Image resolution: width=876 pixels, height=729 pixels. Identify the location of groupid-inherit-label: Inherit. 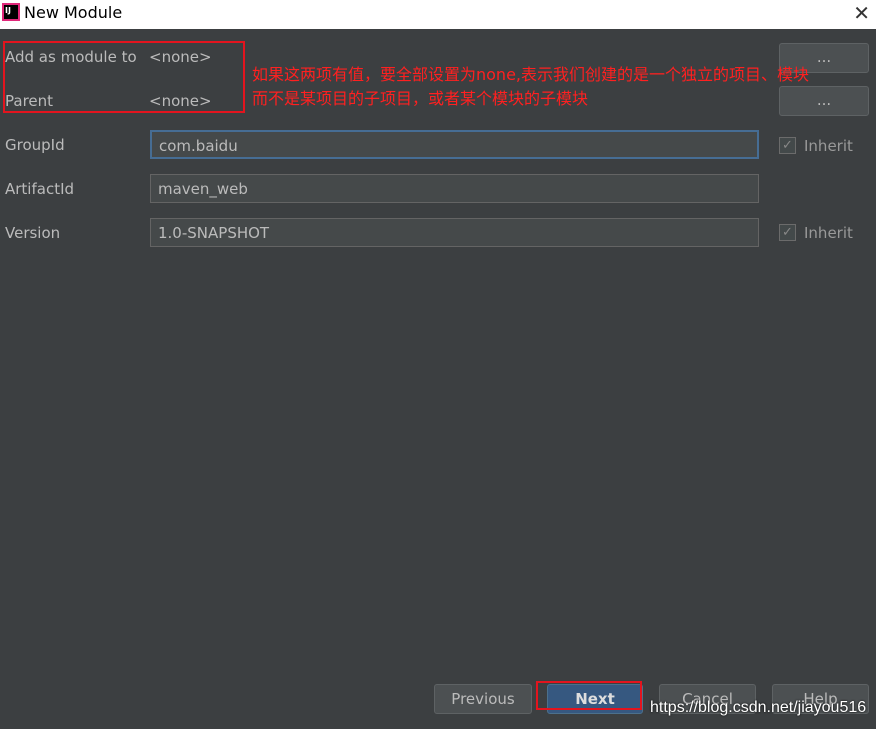
(828, 146).